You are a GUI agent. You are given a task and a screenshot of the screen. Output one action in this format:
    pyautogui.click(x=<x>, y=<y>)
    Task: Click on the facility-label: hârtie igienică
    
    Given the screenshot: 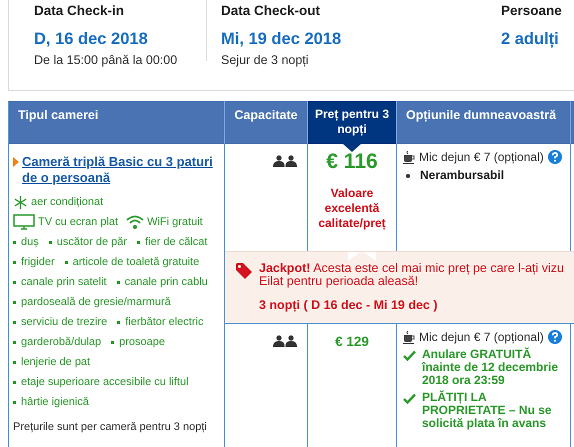 What is the action you would take?
    pyautogui.click(x=55, y=402)
    